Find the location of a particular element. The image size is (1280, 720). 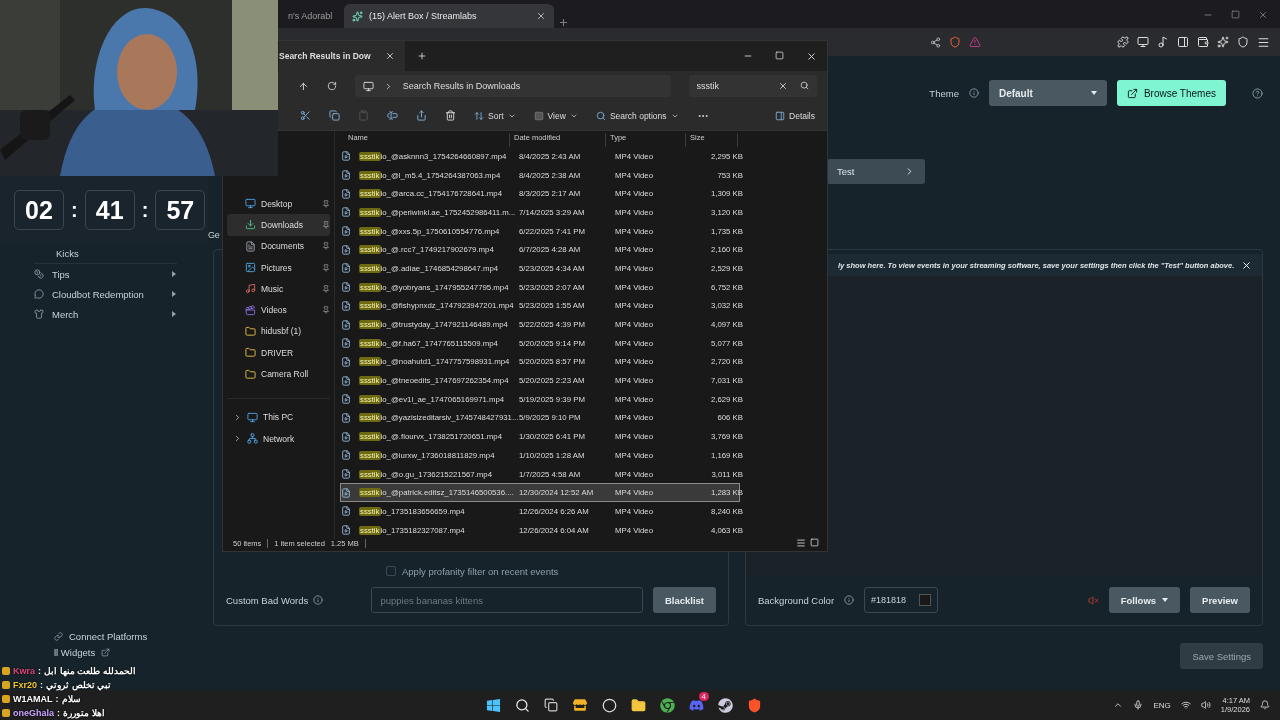

folder-icon is located at coordinates (638, 705).